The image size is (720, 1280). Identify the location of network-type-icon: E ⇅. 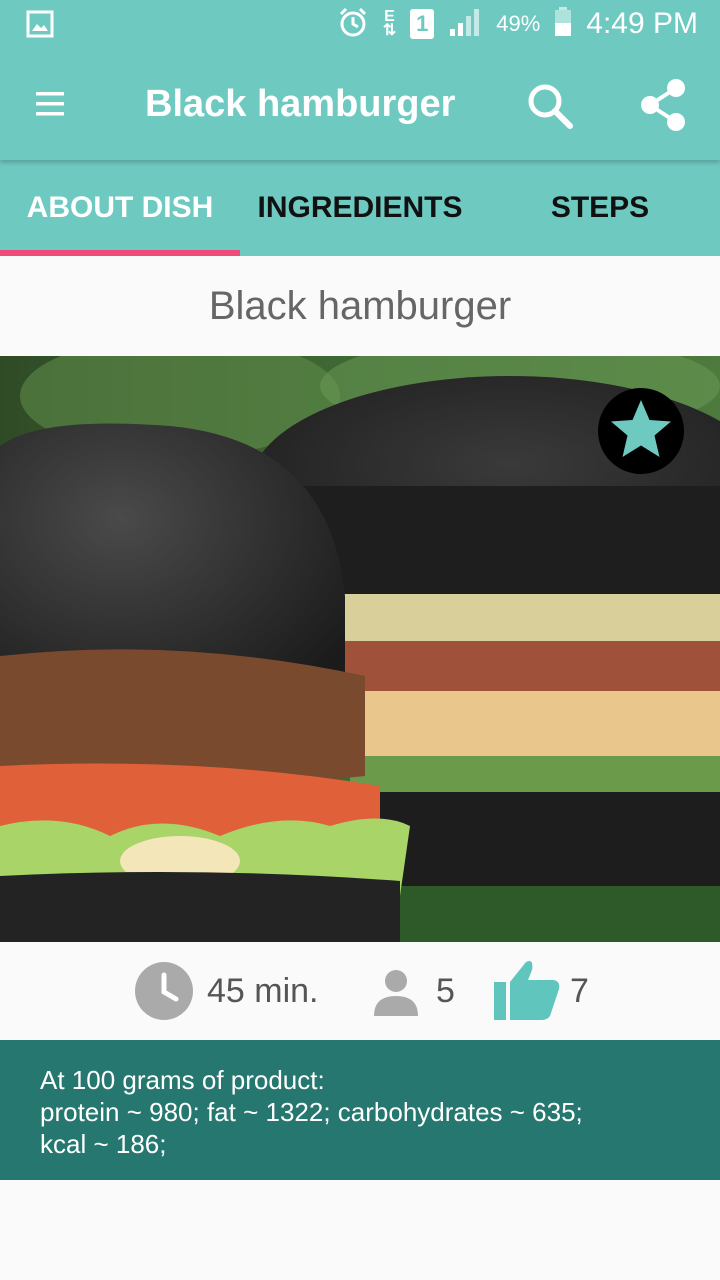
(389, 24).